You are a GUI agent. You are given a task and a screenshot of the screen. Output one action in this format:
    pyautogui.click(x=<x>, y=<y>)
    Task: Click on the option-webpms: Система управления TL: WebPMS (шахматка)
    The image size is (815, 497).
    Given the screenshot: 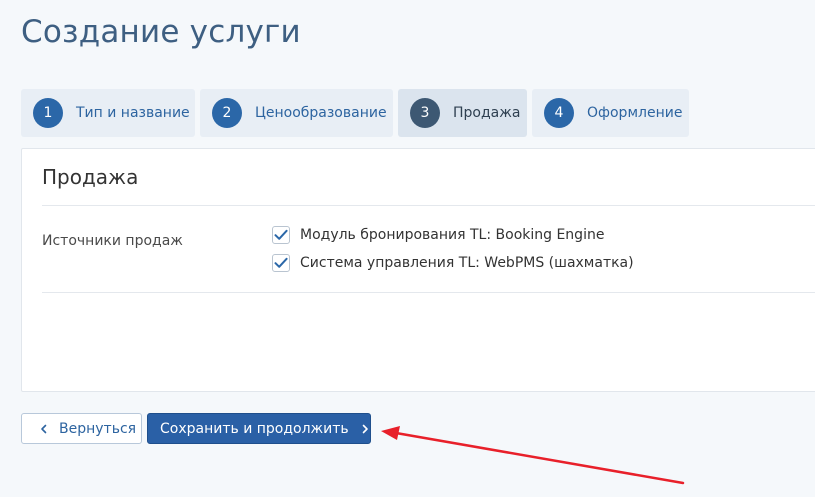 What is the action you would take?
    pyautogui.click(x=453, y=263)
    